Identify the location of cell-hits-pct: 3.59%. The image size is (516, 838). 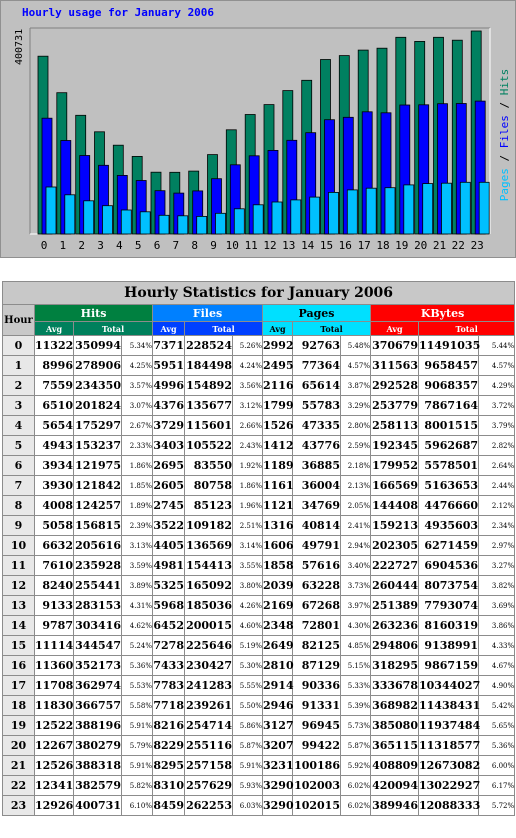
(137, 565).